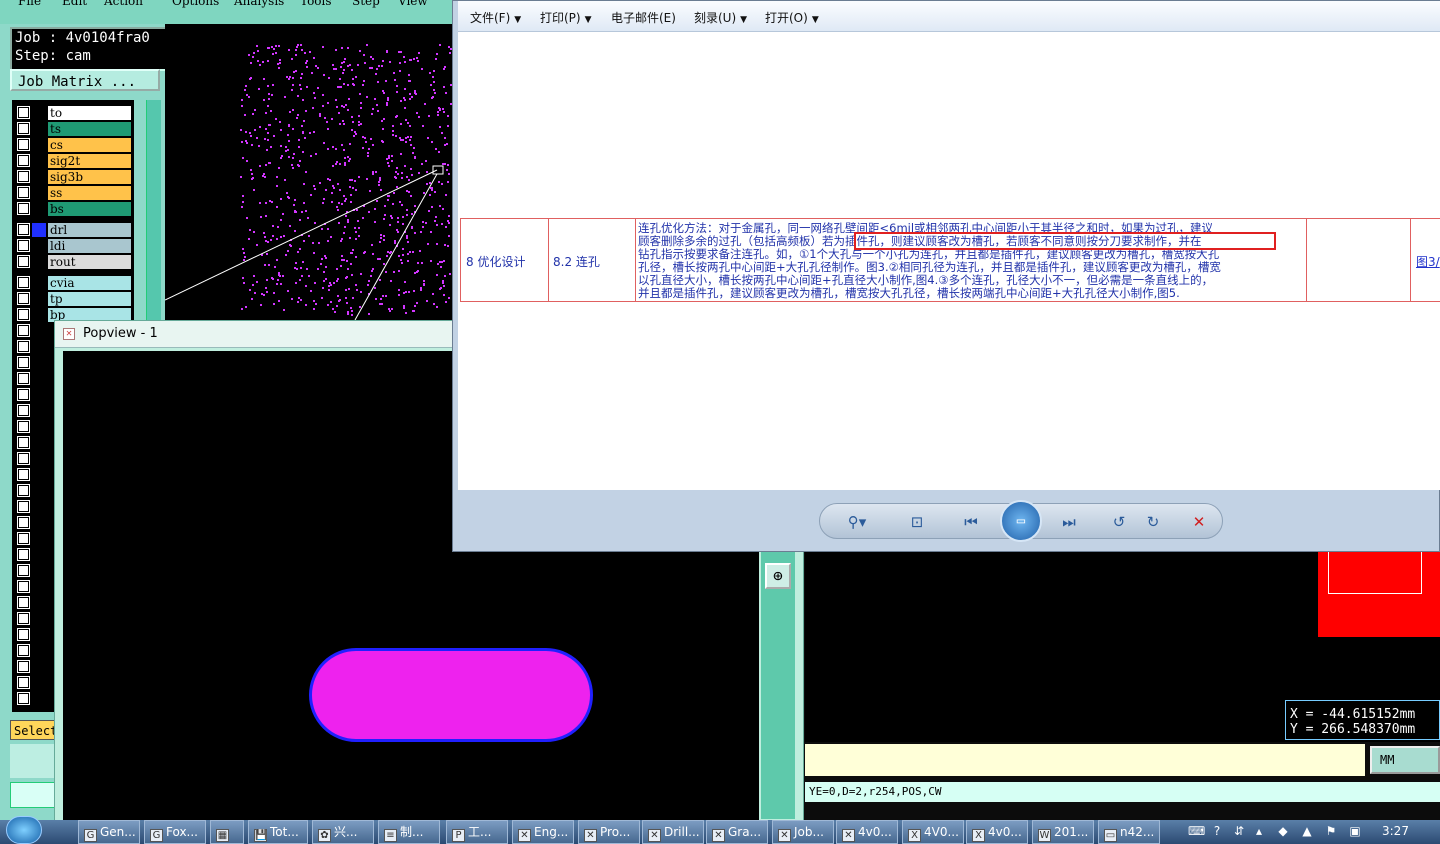  What do you see at coordinates (1196, 831) in the screenshot?
I see `keyboard-icon: ⌨` at bounding box center [1196, 831].